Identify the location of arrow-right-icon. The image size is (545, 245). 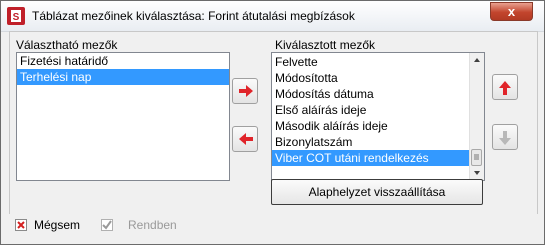
(246, 91).